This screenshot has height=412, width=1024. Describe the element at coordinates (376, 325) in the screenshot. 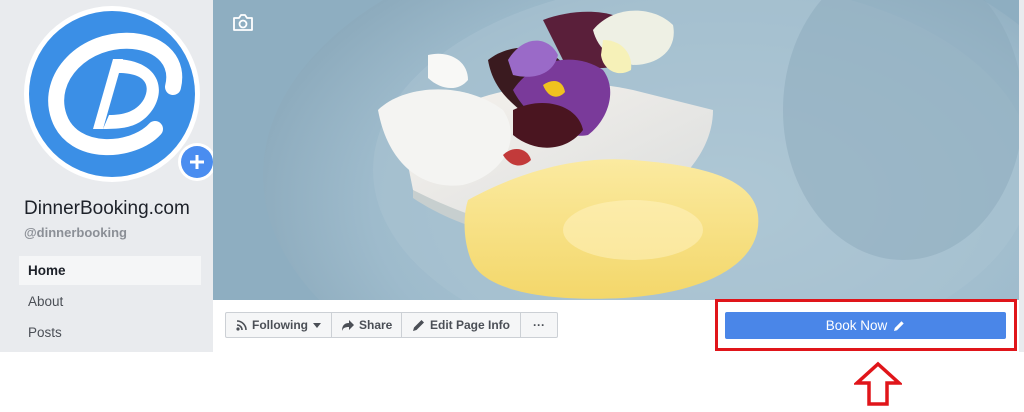

I see `share-label: Share` at that location.